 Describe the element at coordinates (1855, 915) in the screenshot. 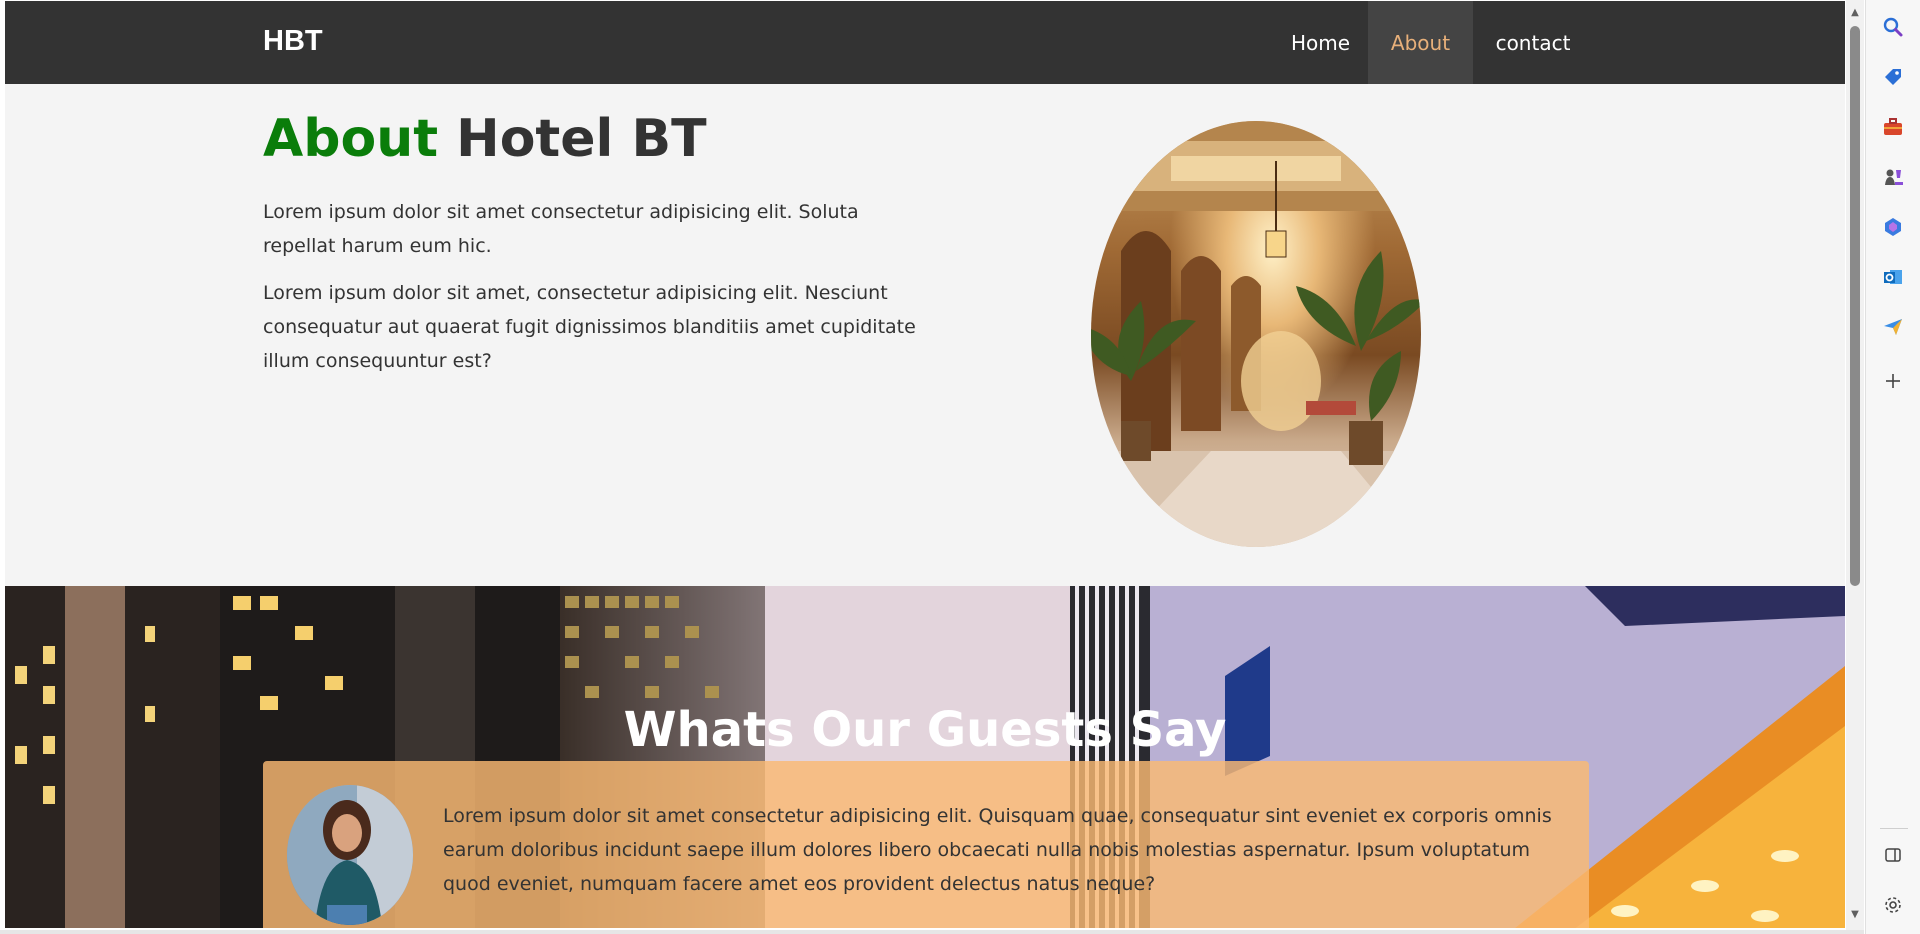

I see `scroll-down-arrow-icon: ▼` at that location.